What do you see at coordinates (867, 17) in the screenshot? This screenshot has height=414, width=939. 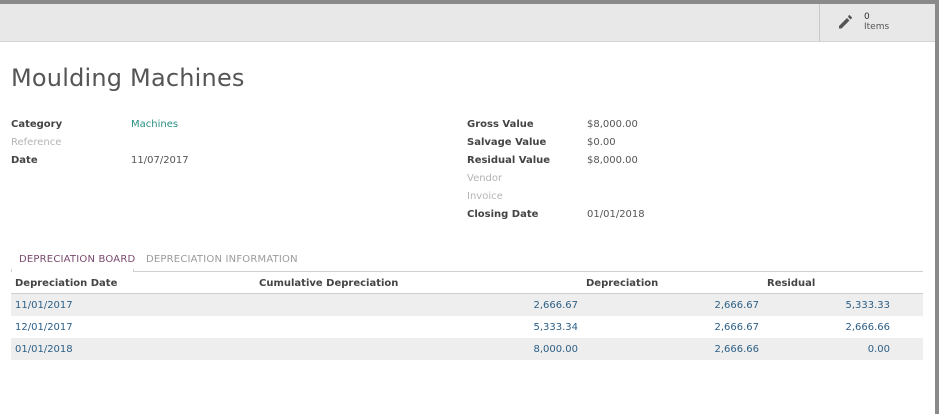 I see `items-count: 0` at bounding box center [867, 17].